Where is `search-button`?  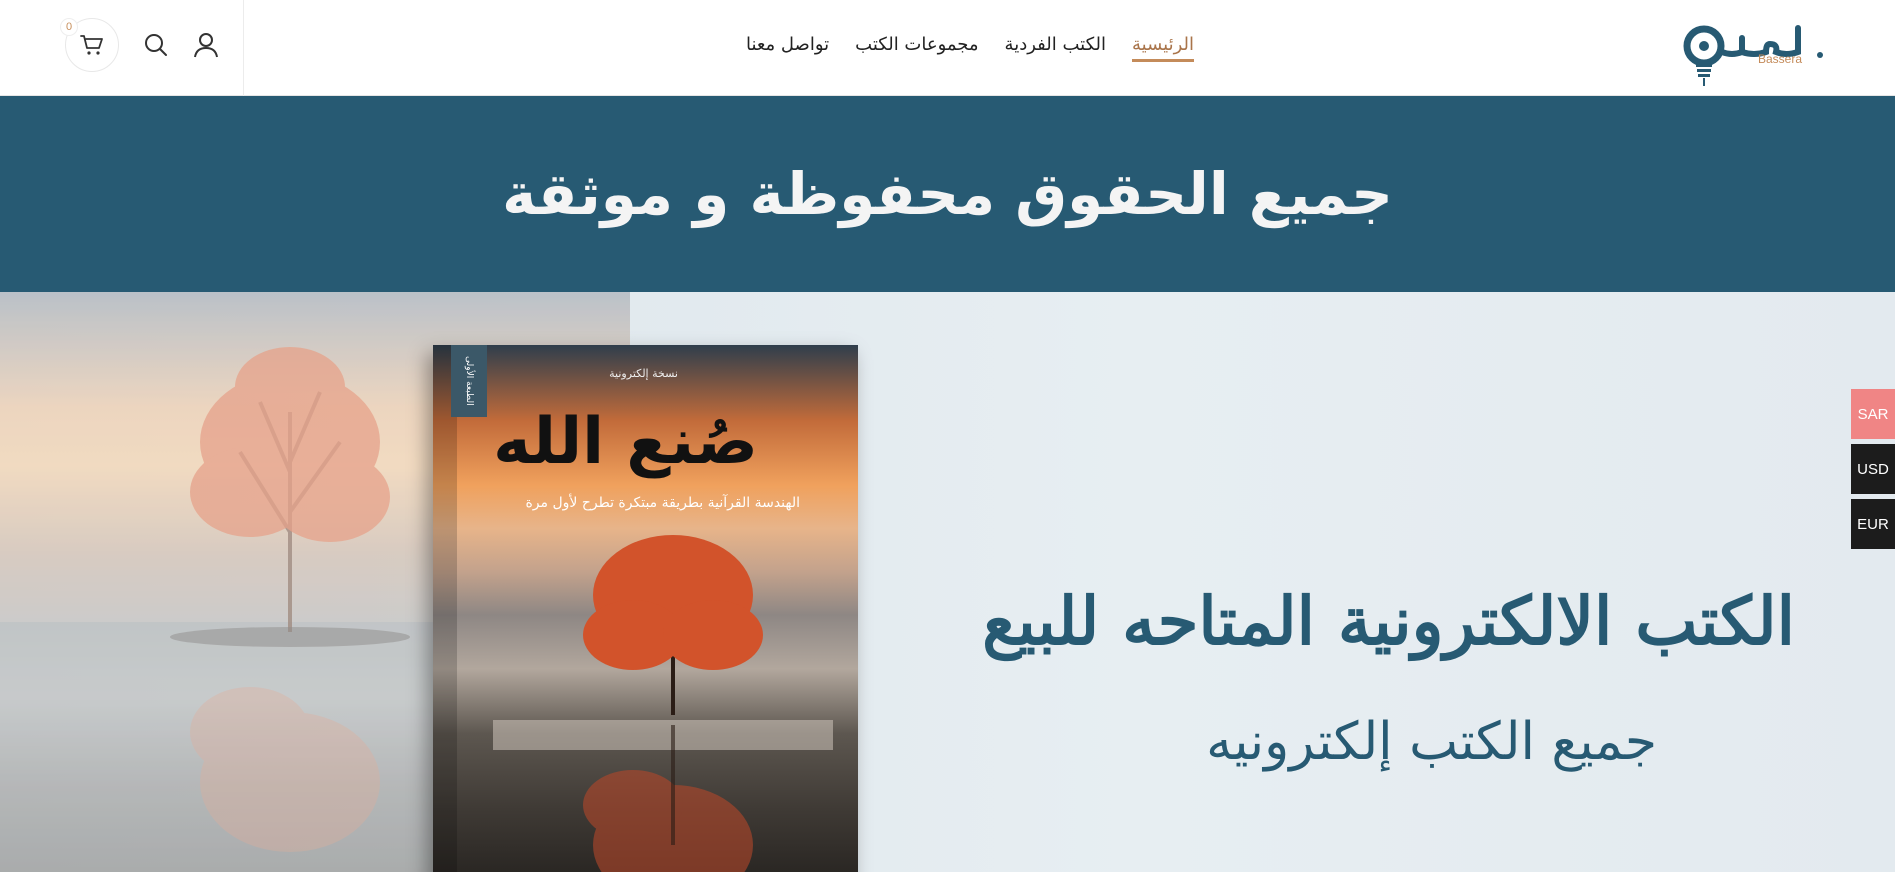
search-button is located at coordinates (156, 45).